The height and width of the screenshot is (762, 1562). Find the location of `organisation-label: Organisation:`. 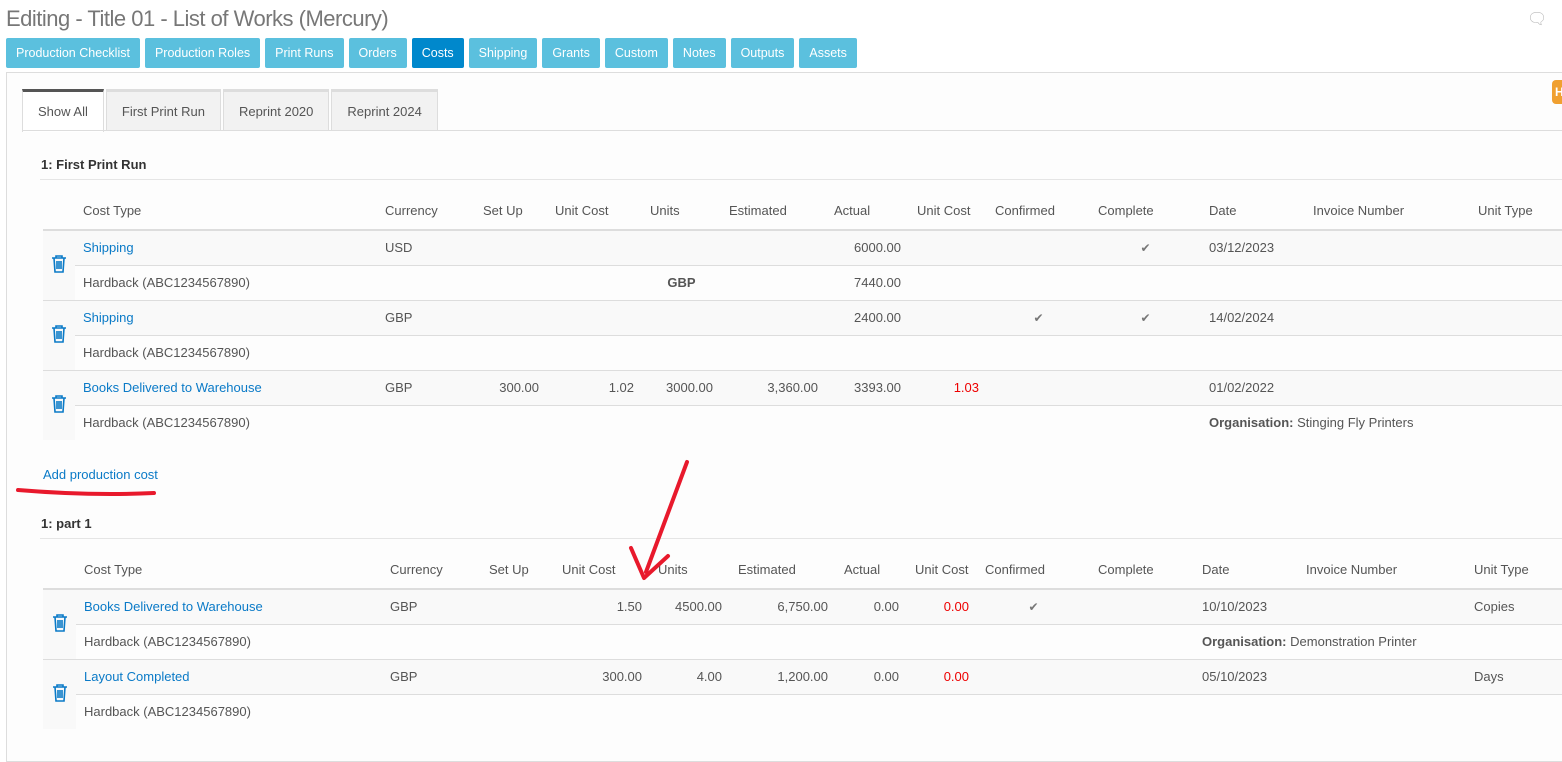

organisation-label: Organisation: is located at coordinates (1244, 641).